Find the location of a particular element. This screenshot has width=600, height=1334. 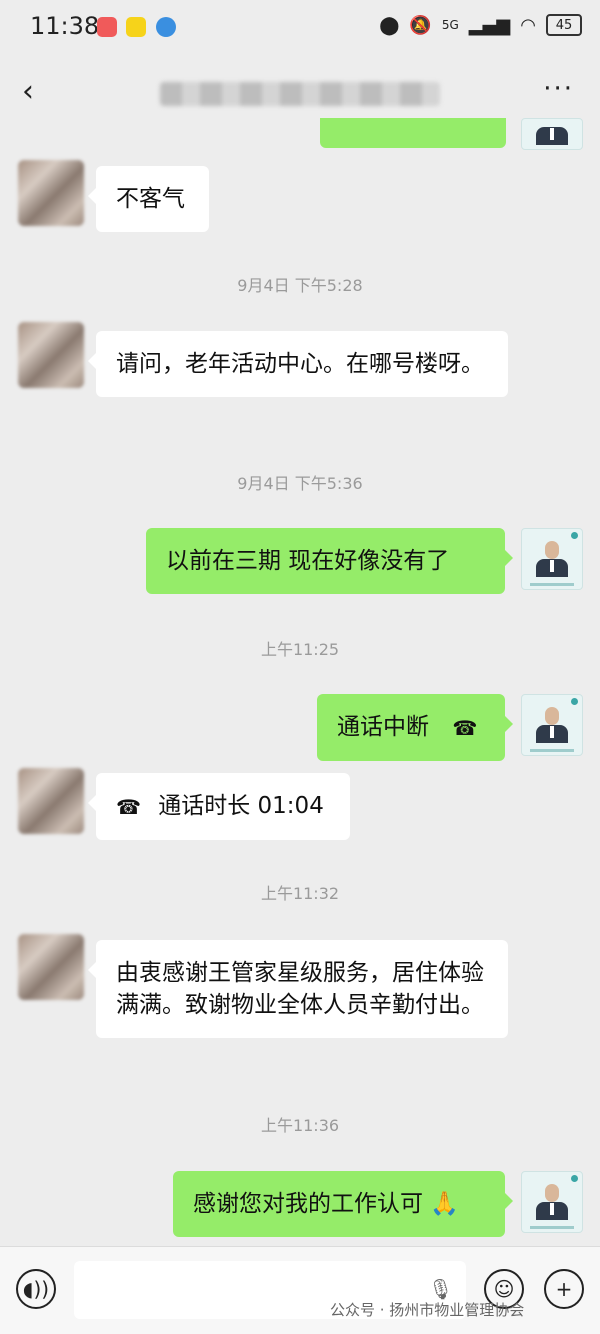

message-text: 请问，老年活动中心。在哪号楼呀。 is located at coordinates (300, 364).